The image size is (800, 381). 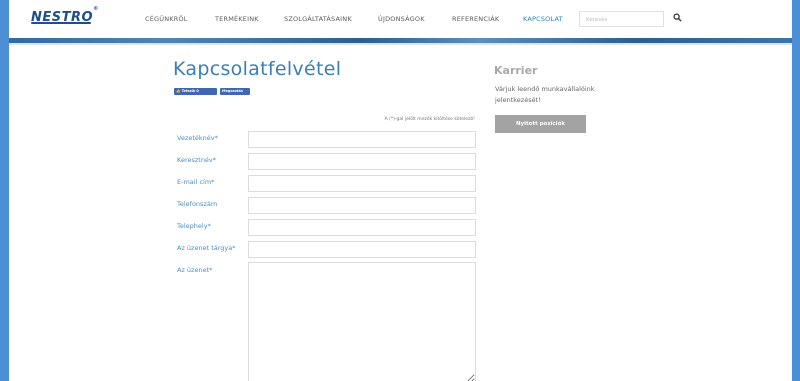 I want to click on nav-item-termekeink: TERMÉKEINK, so click(x=237, y=19).